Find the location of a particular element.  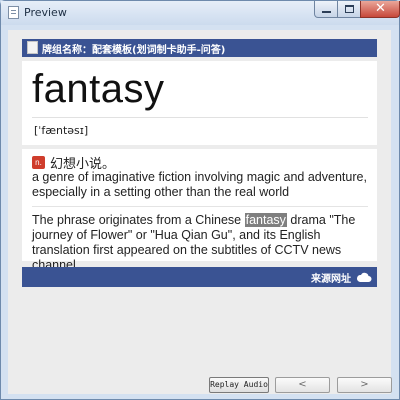

deck-name-bar: 牌组名称：配套模板(划词制卡助手-问答) is located at coordinates (199, 48).